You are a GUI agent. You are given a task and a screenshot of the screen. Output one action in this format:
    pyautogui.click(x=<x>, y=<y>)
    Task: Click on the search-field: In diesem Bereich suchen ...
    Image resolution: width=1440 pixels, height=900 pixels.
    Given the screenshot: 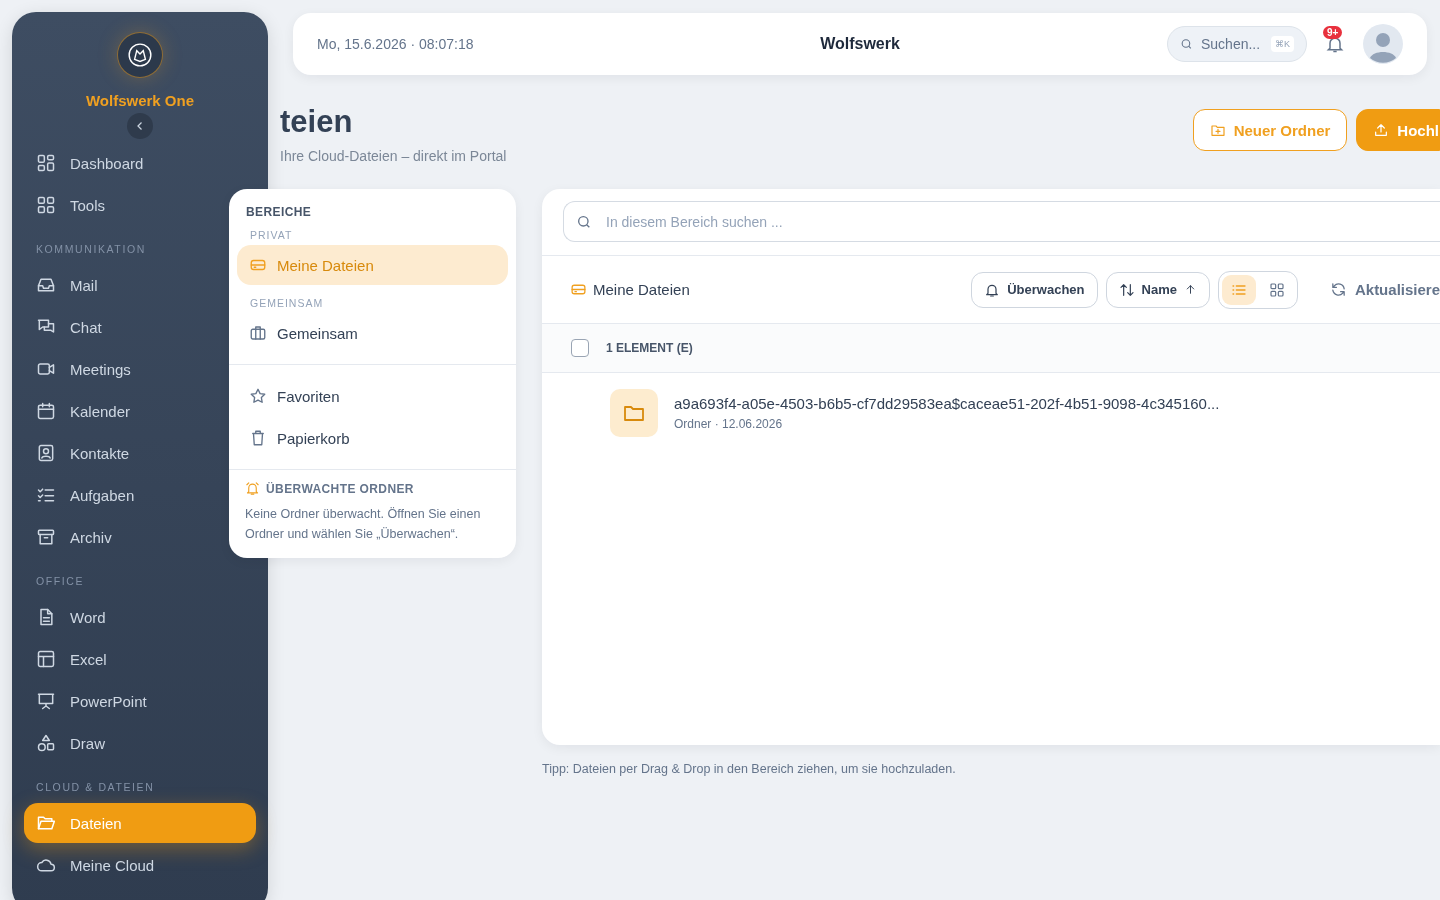 What is the action you would take?
    pyautogui.click(x=1001, y=221)
    